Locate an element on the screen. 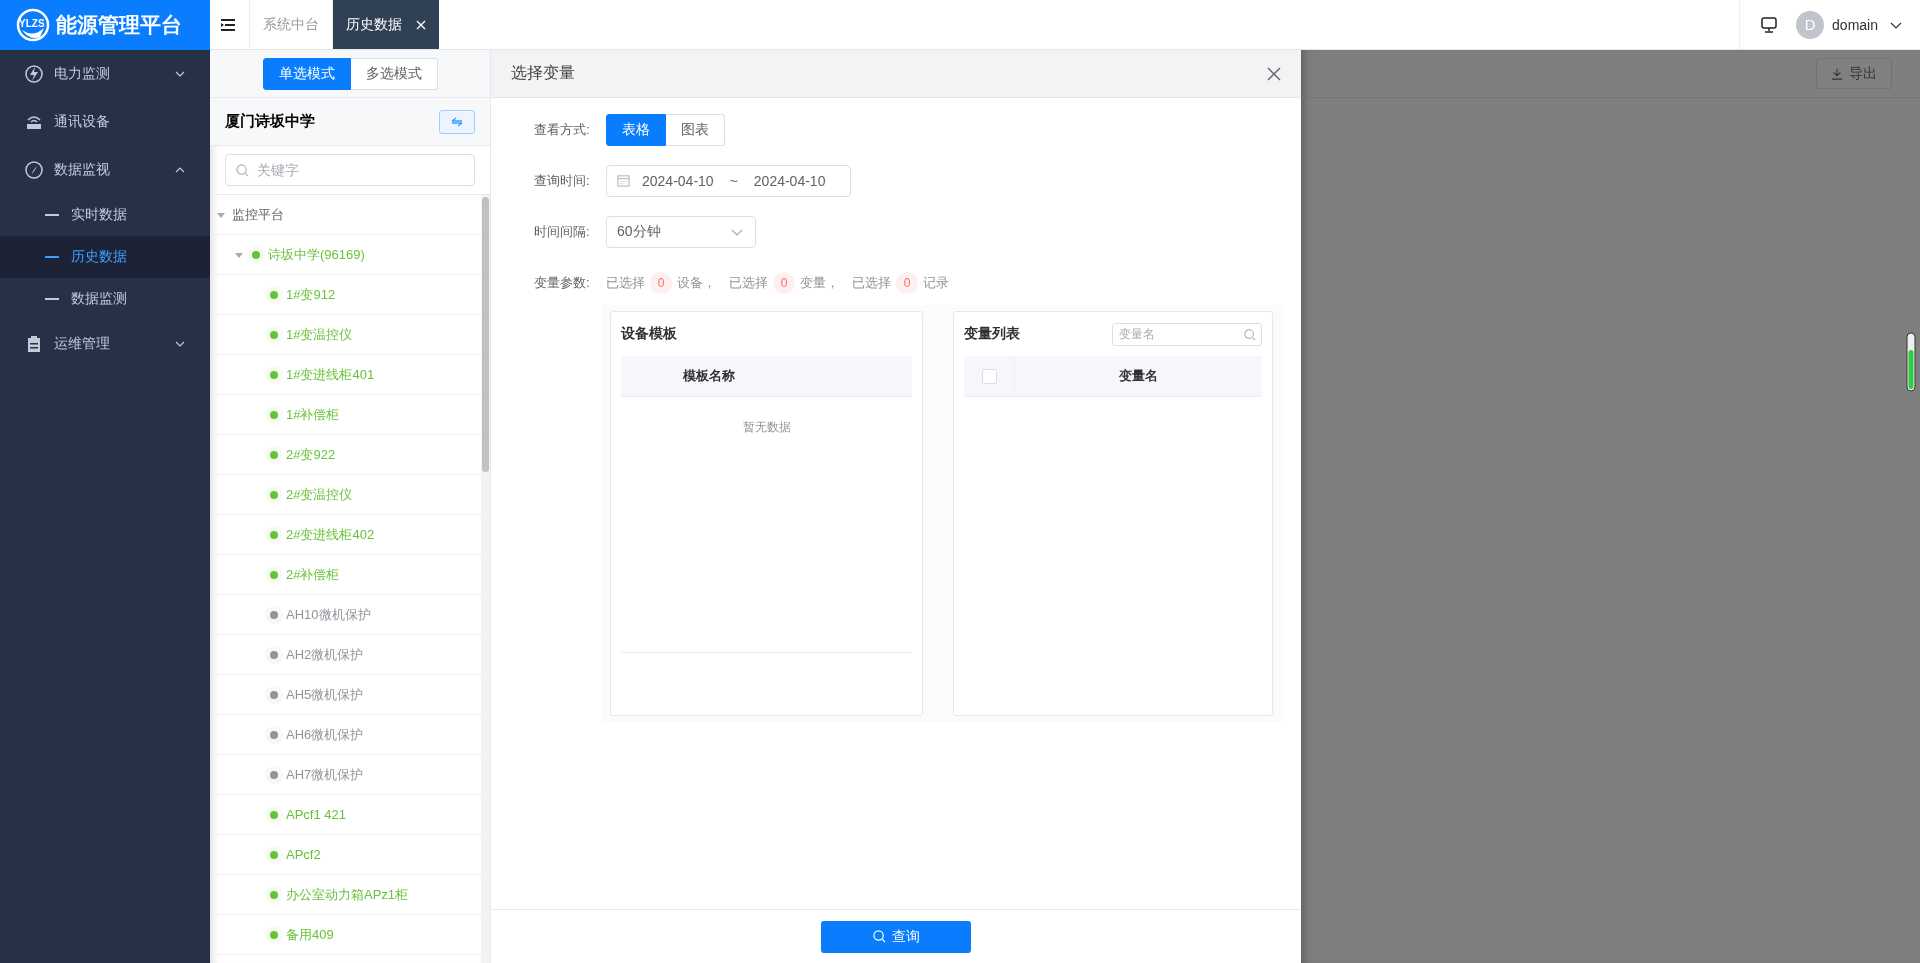 This screenshot has width=1920, height=963. user-name: domain is located at coordinates (1855, 24).